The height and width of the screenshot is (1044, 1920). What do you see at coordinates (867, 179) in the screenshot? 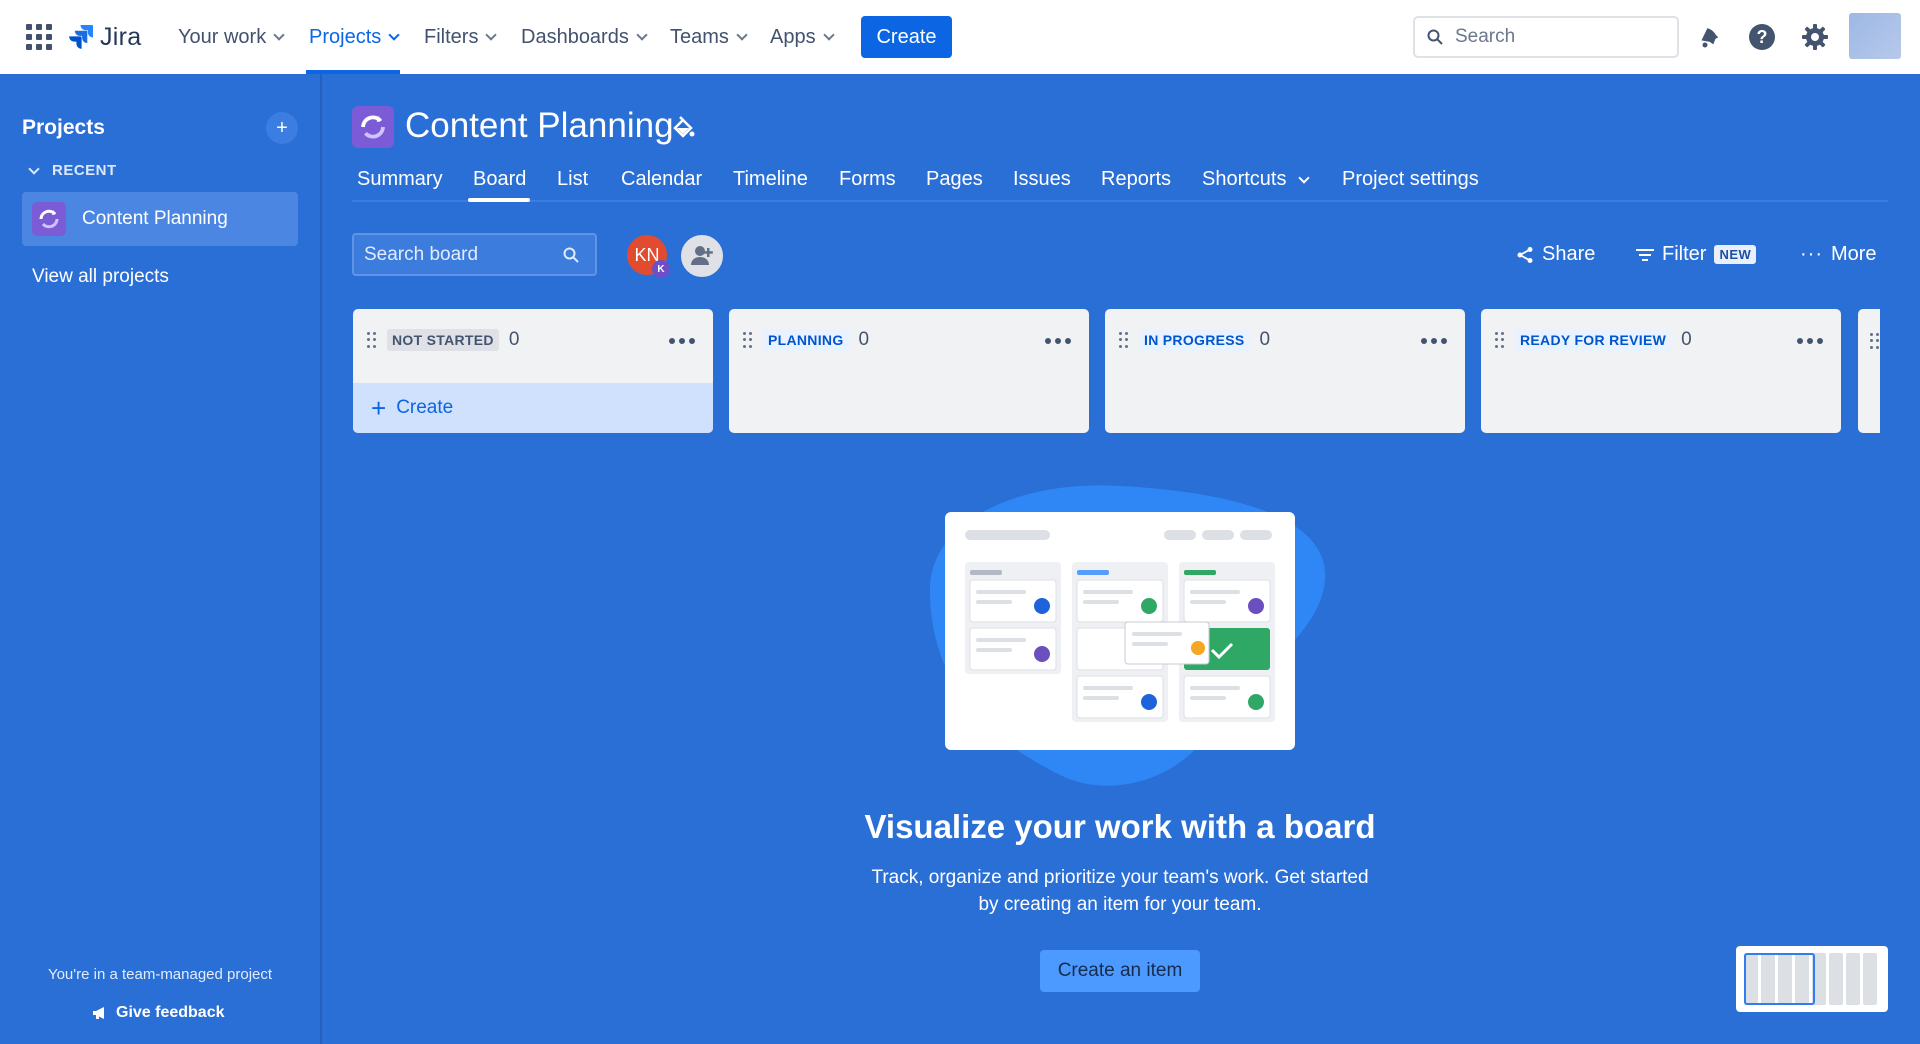
I see `tab-forms: Forms` at bounding box center [867, 179].